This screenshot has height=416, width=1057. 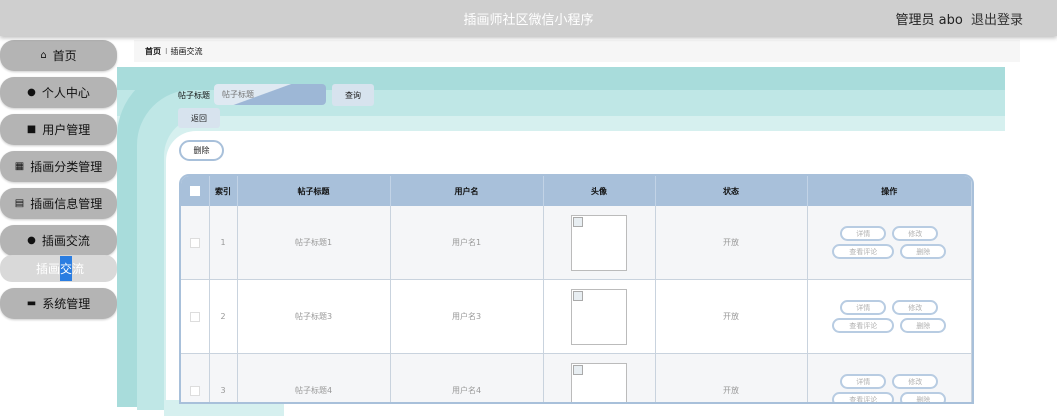 What do you see at coordinates (223, 316) in the screenshot?
I see `cell-index: 2` at bounding box center [223, 316].